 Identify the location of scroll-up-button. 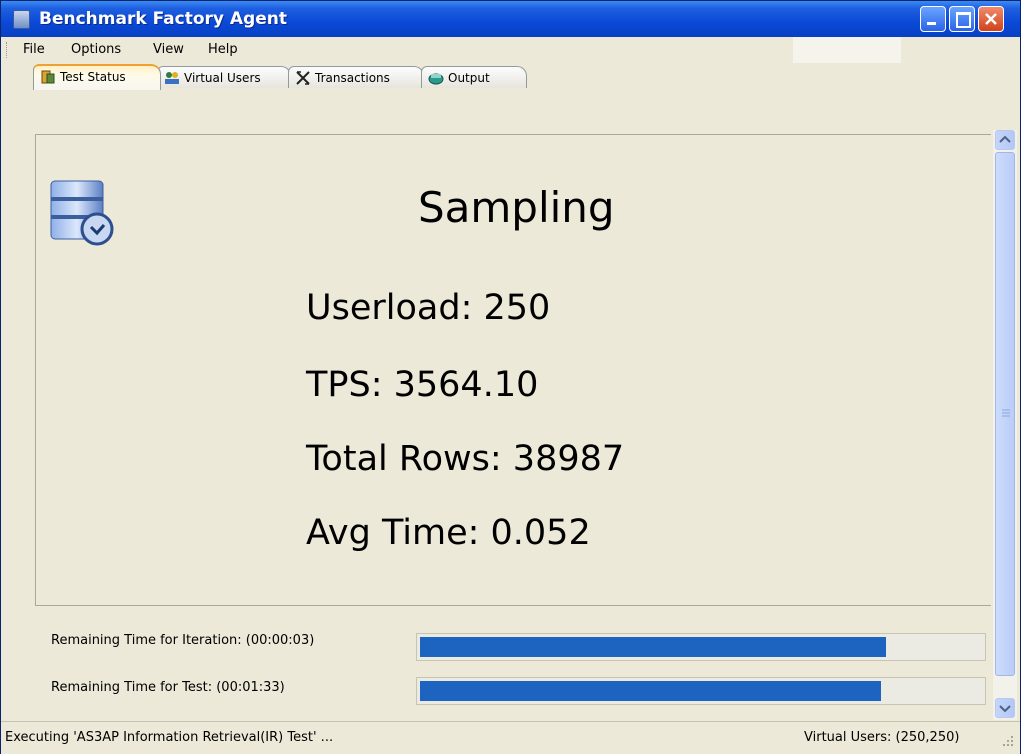
(1005, 140).